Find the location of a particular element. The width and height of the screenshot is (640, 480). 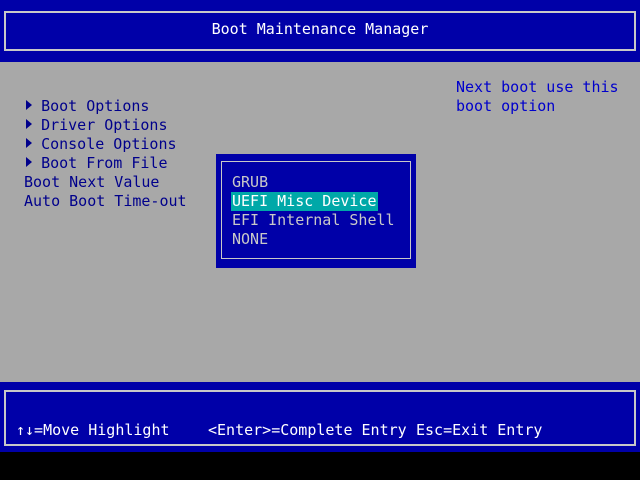

submenu-arrow-icon is located at coordinates (29, 162).